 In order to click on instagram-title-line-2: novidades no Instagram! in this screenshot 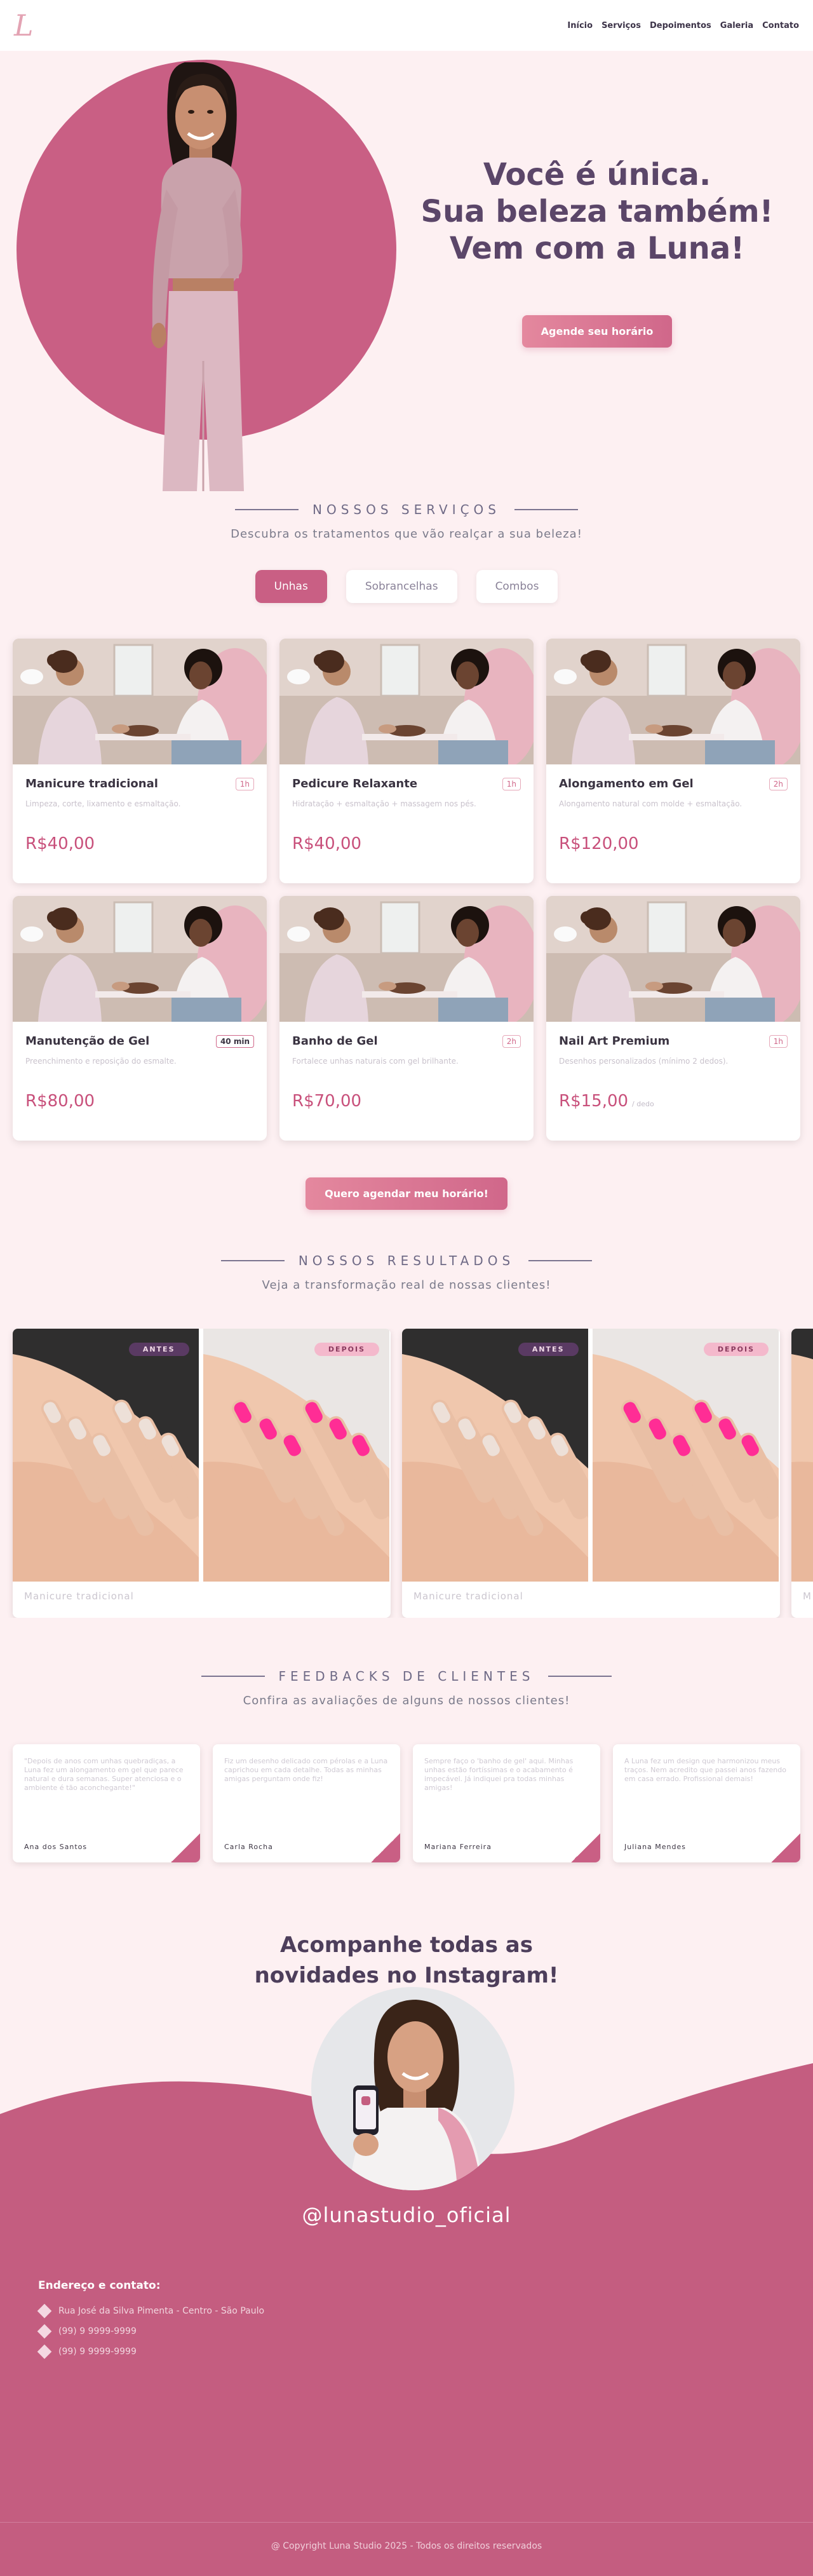, I will do `click(406, 1975)`.